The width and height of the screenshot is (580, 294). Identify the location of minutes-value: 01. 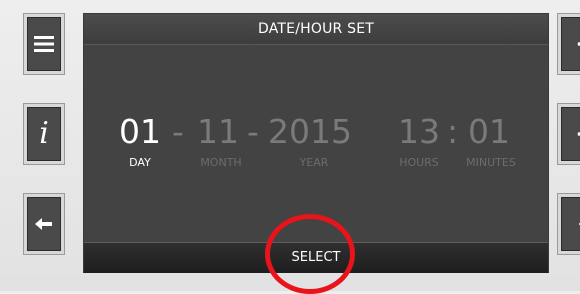
(489, 132).